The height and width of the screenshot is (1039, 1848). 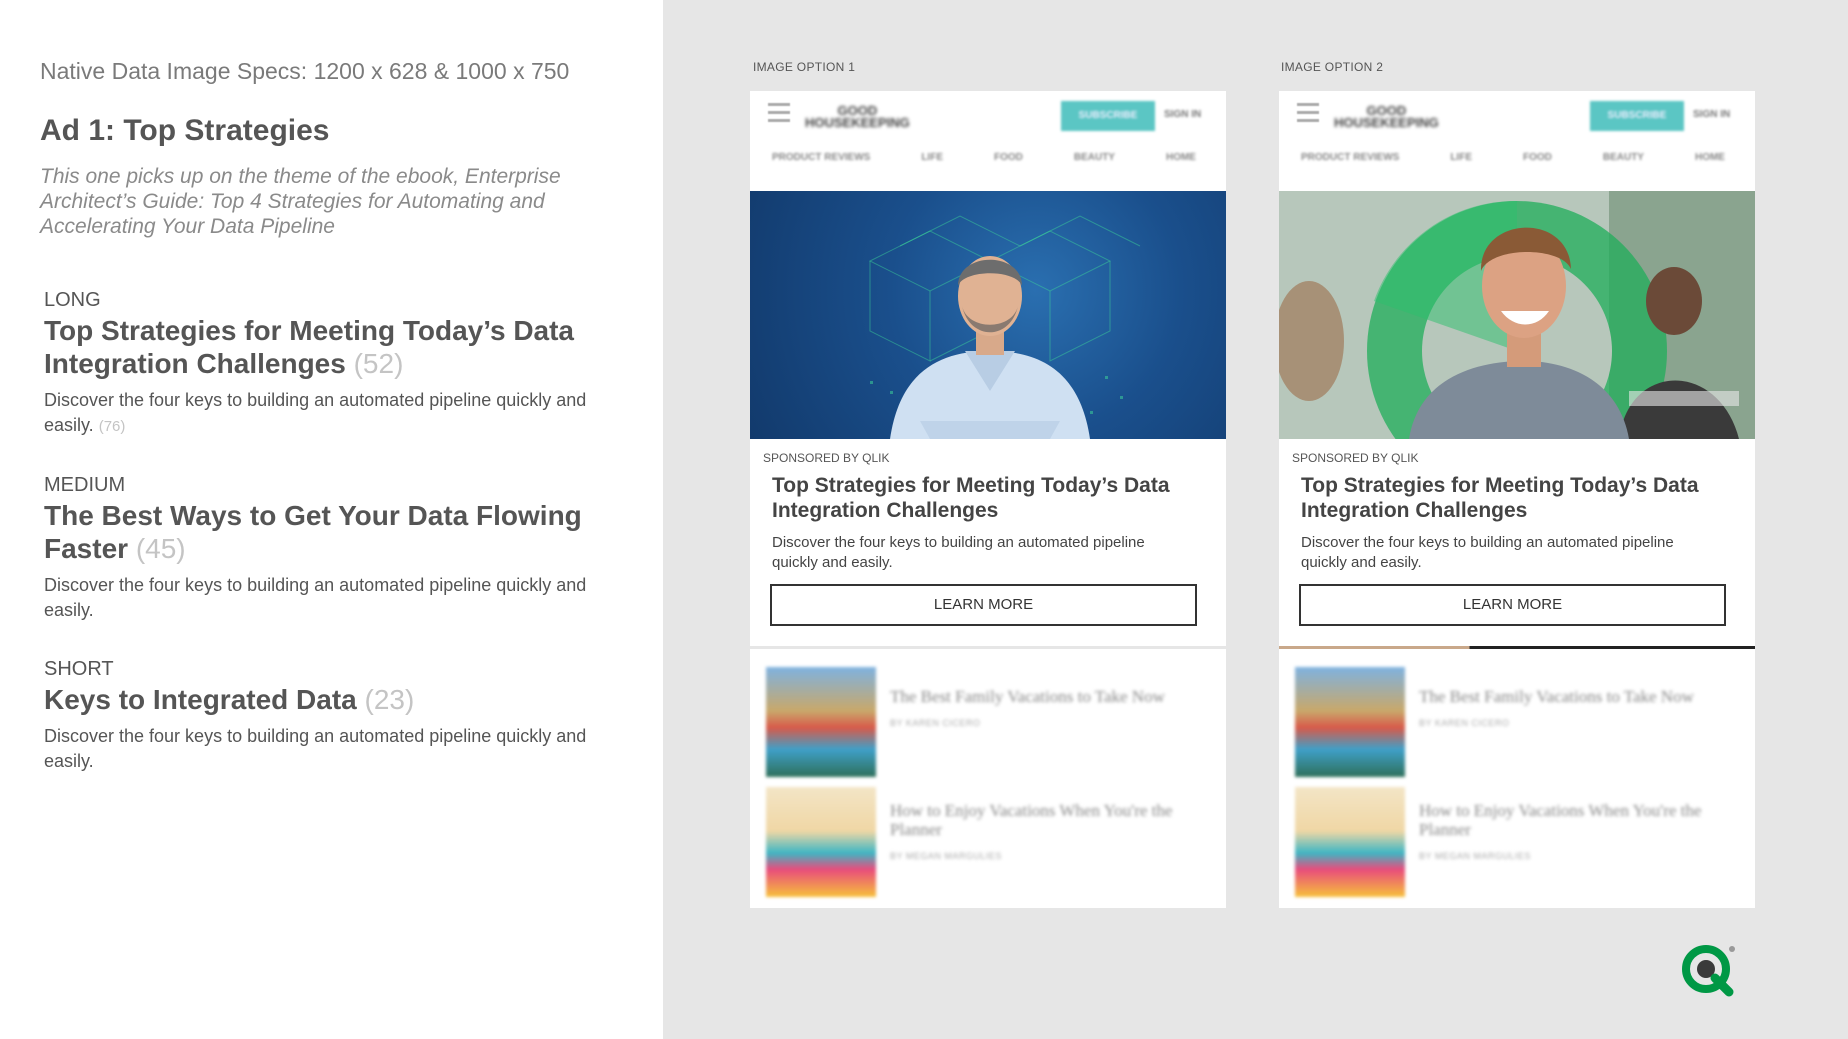 What do you see at coordinates (804, 67) in the screenshot?
I see `option-label-1: IMAGE OPTION 1` at bounding box center [804, 67].